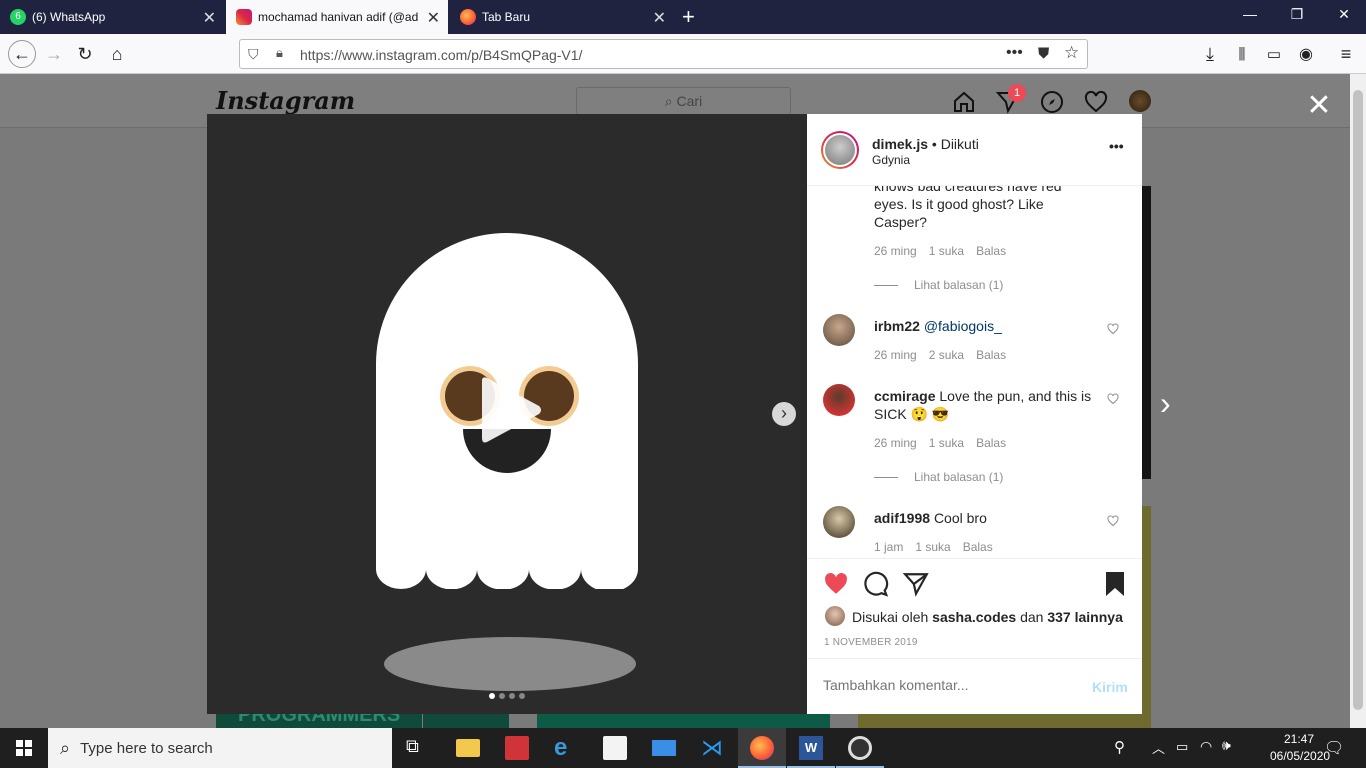  I want to click on carousel-dot, so click(492, 696).